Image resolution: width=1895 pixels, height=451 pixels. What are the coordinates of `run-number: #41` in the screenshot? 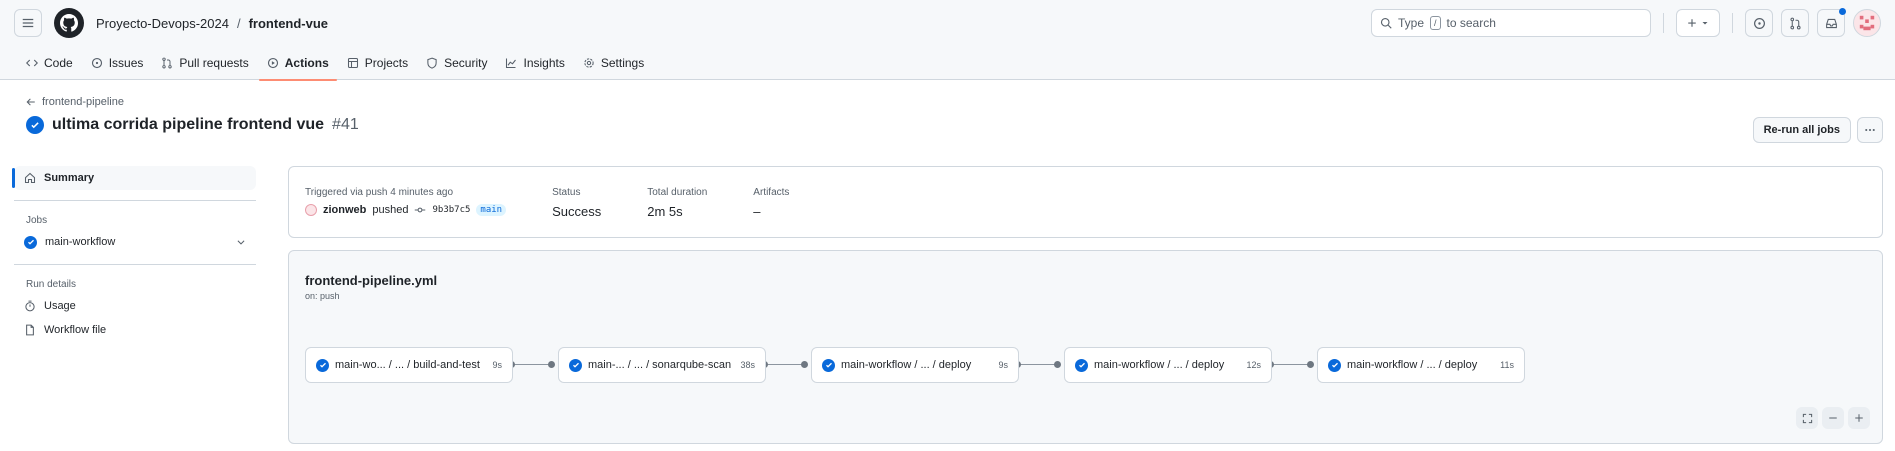 It's located at (345, 124).